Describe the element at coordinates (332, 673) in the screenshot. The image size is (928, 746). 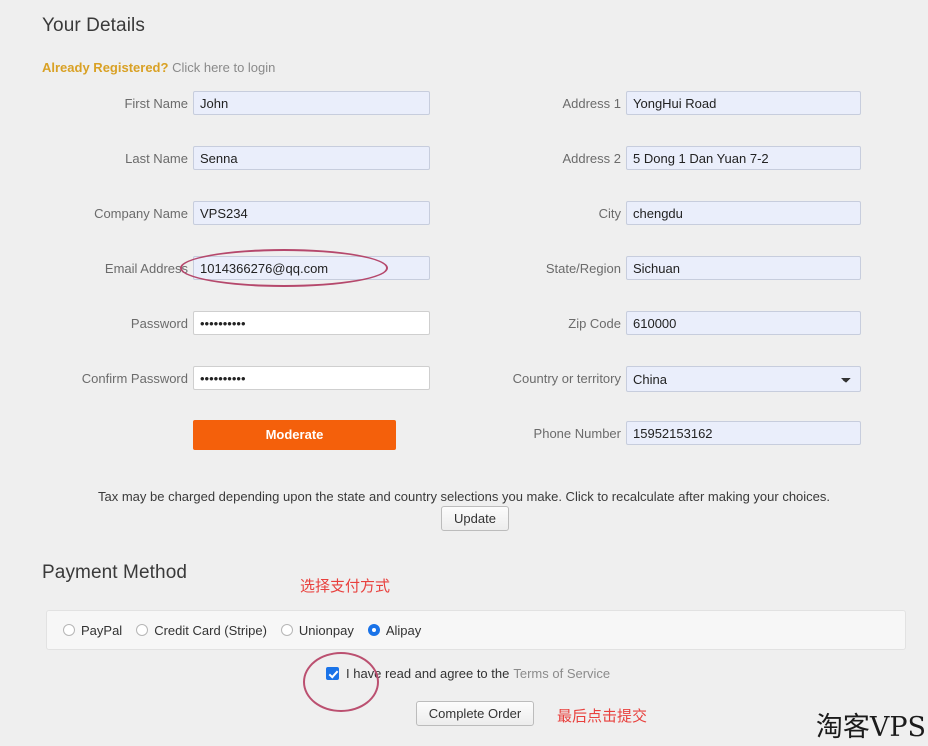
I see `terms-checkbox` at that location.